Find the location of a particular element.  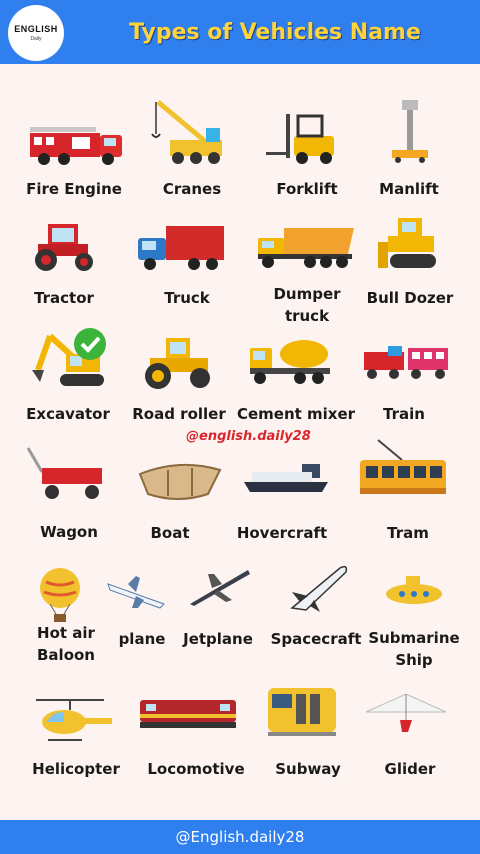

wagon-icon is located at coordinates (64, 473).